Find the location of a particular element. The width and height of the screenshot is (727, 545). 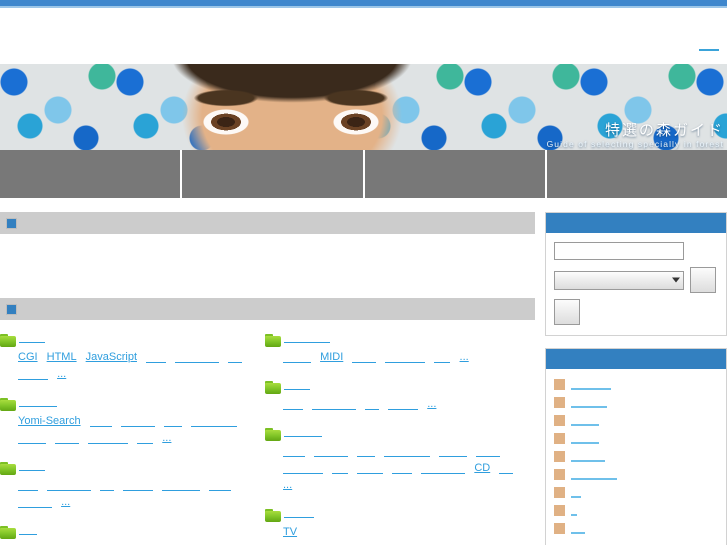

category-link: CGI is located at coordinates (28, 357).